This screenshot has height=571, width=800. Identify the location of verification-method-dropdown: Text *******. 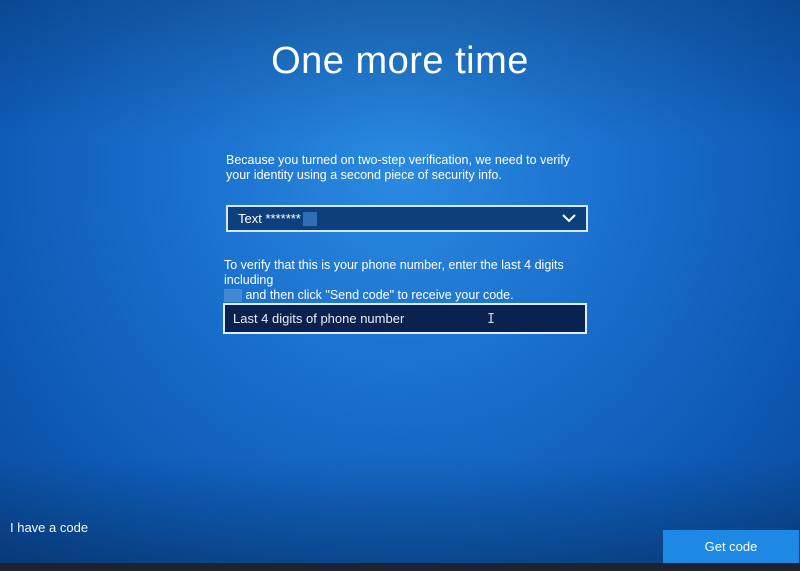
(407, 218).